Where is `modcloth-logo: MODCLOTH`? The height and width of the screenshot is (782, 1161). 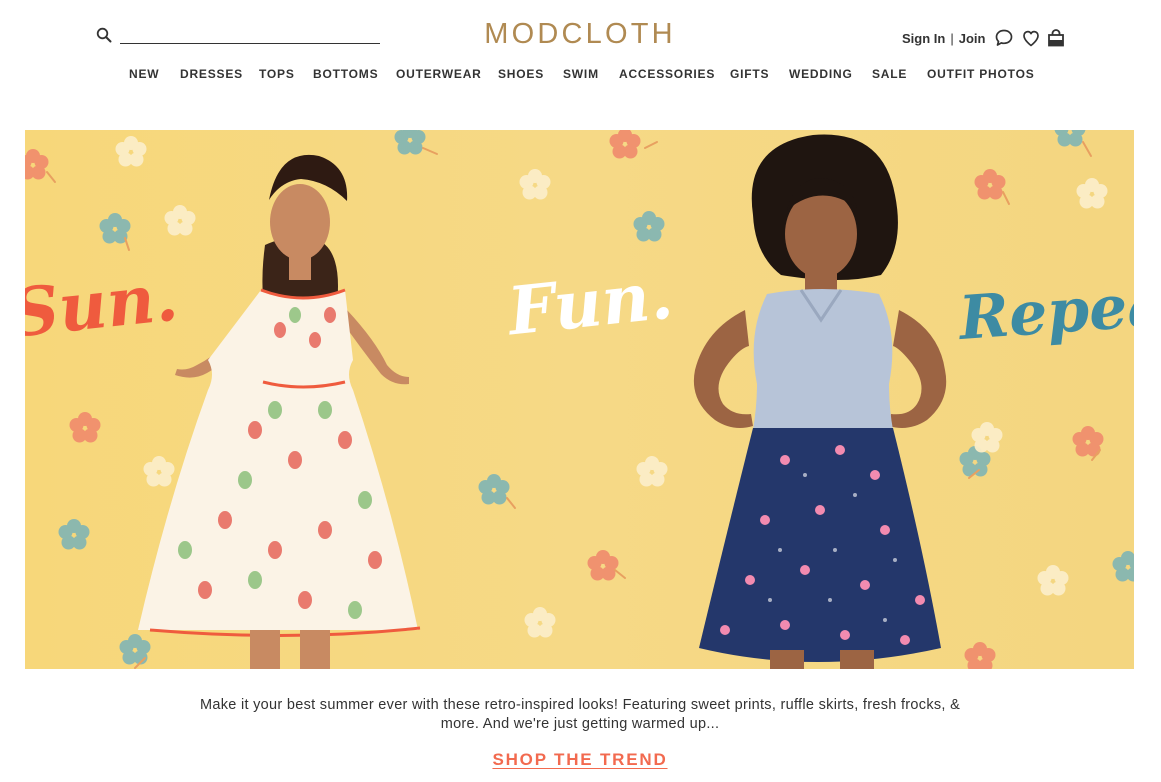 modcloth-logo: MODCLOTH is located at coordinates (580, 34).